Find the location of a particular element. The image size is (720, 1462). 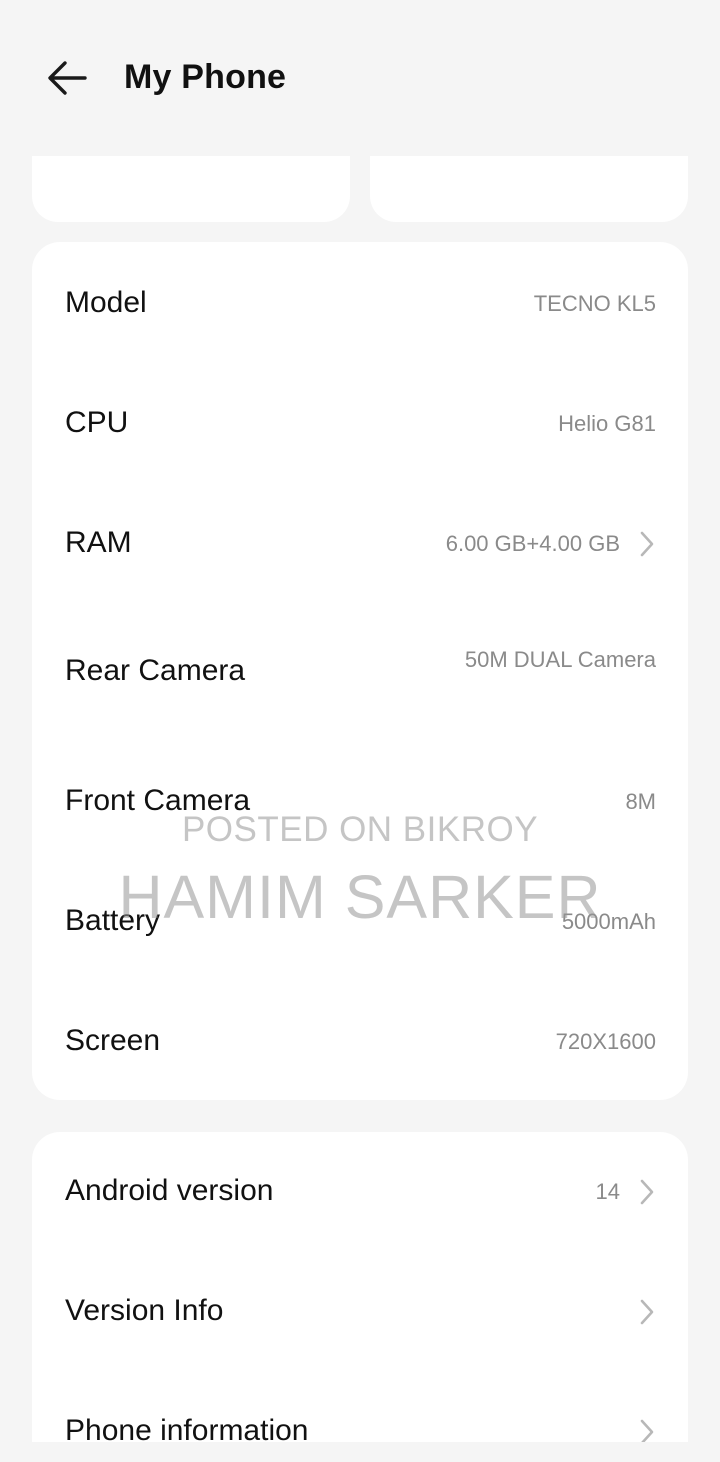

spec-value: 6.00 GB+4.00 GB is located at coordinates (532, 543).